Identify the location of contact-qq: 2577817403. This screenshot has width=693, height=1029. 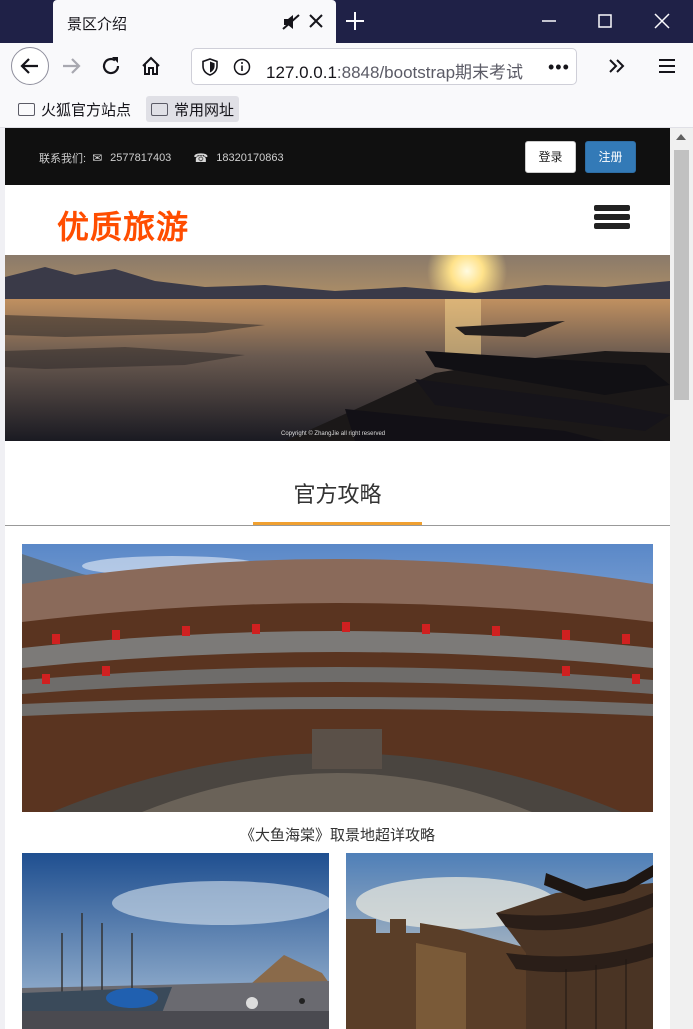
(141, 158).